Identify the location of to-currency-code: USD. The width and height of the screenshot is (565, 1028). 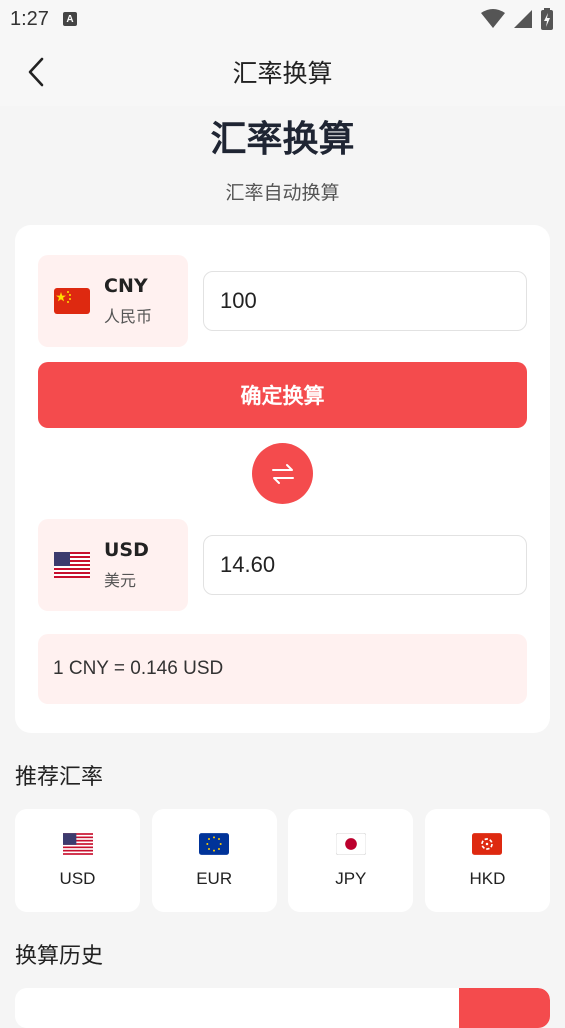
(126, 550).